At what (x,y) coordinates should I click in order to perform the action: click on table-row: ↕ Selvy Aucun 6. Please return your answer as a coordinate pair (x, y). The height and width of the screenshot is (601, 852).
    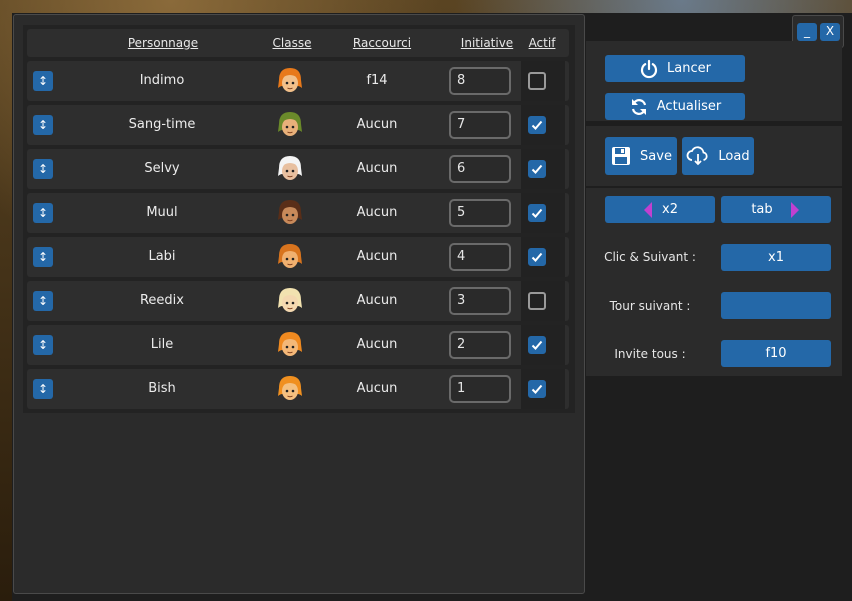
    Looking at the image, I should click on (298, 169).